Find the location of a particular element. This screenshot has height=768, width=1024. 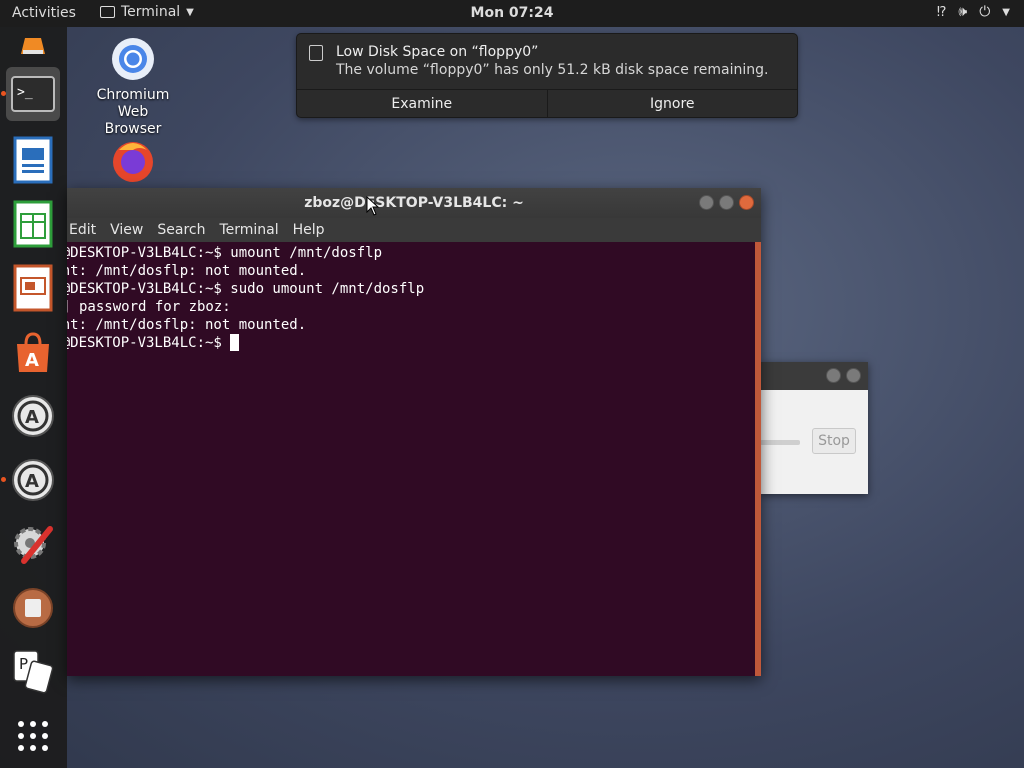

ignore-button: Ignore is located at coordinates (673, 104).